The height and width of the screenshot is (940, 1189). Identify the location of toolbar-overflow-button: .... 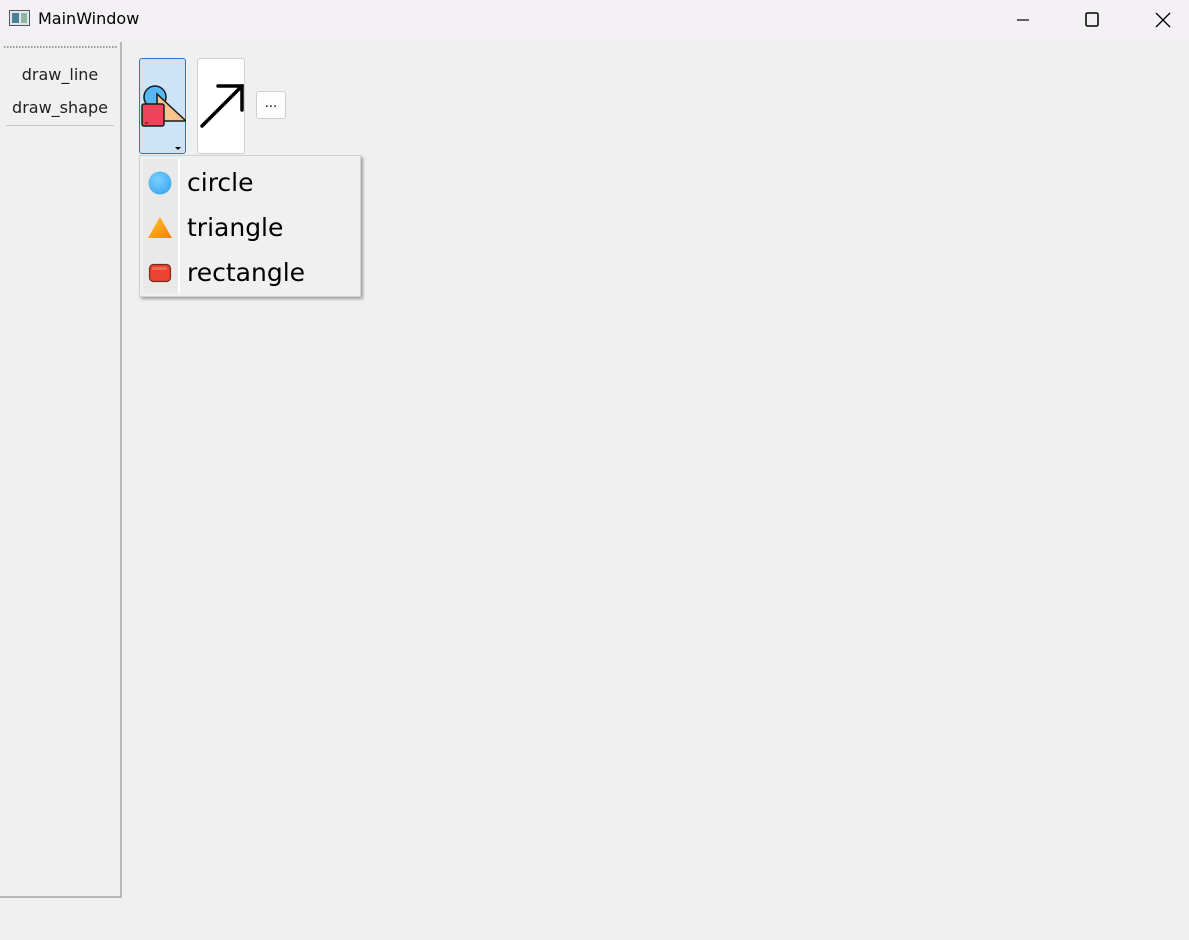
(271, 105).